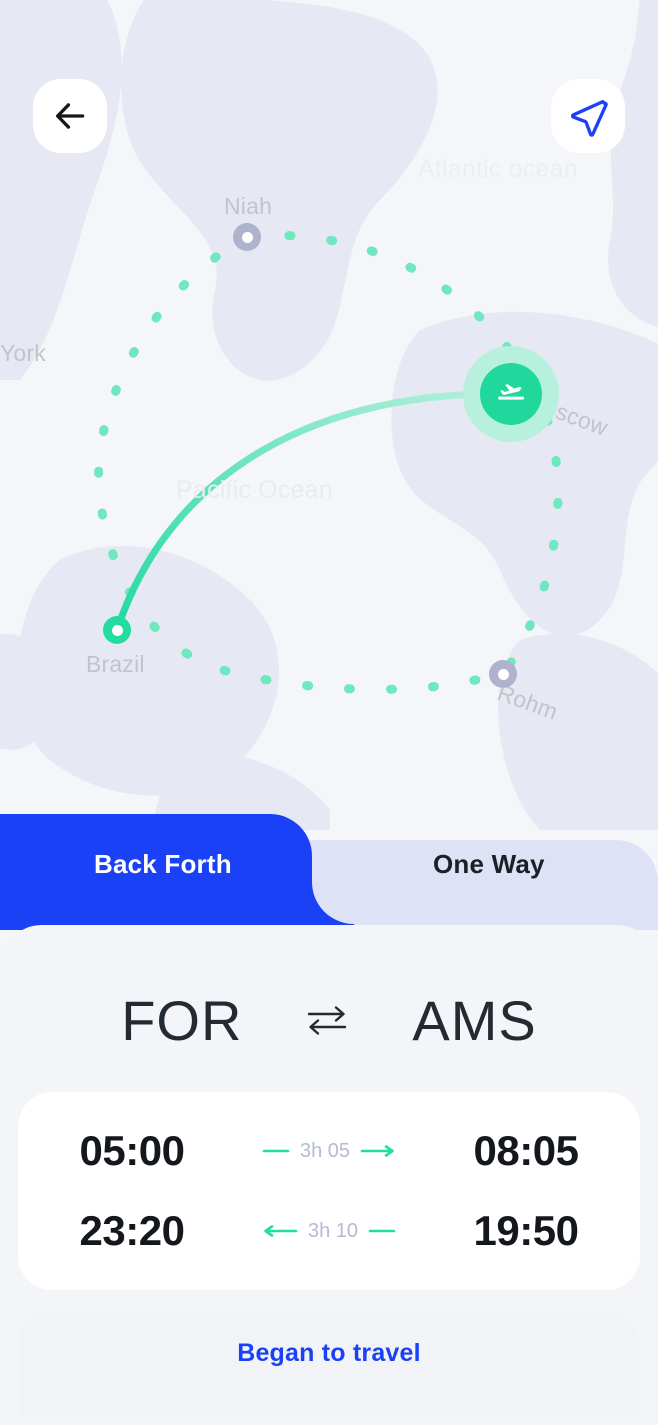  Describe the element at coordinates (503, 674) in the screenshot. I see `map-marker-rohm` at that location.